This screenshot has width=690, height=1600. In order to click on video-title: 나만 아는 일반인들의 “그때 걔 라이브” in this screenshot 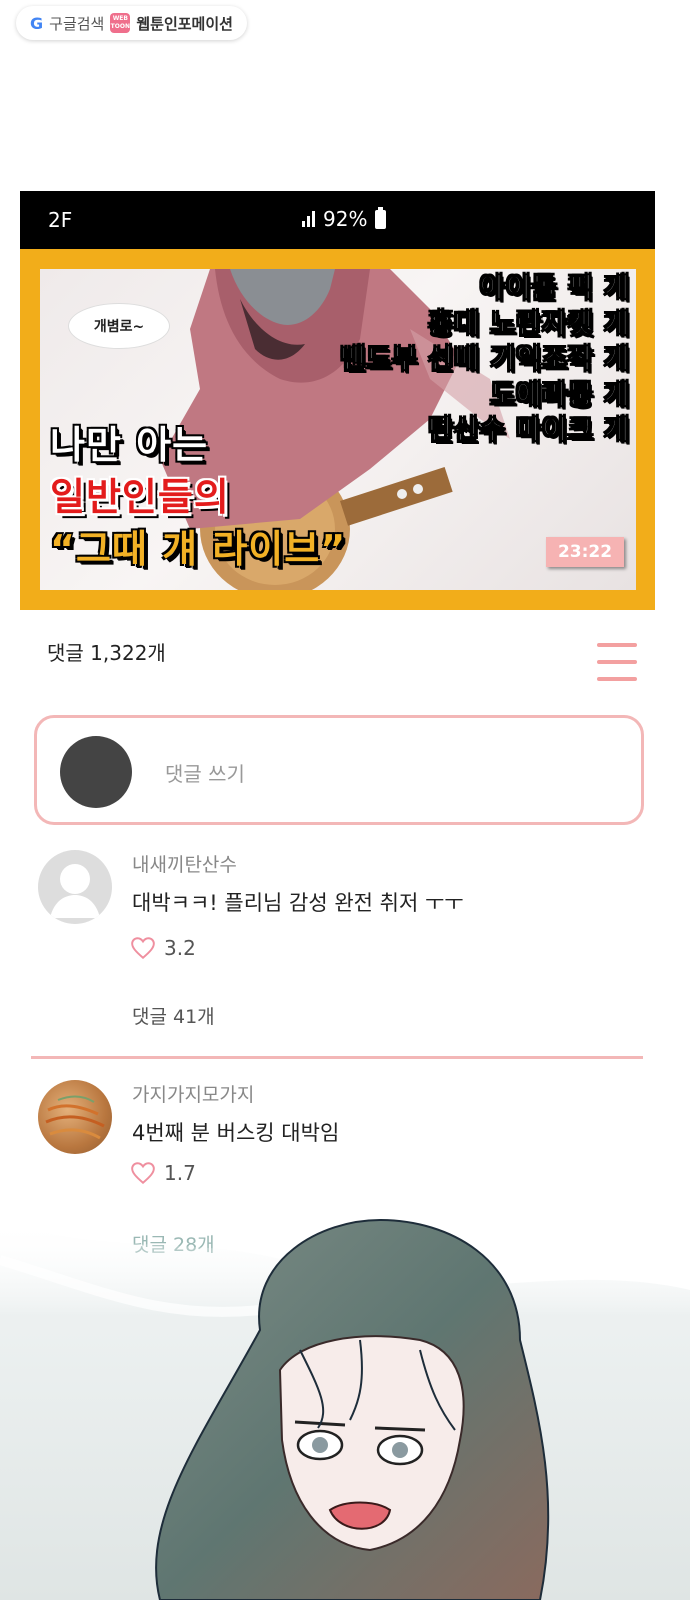, I will do `click(198, 497)`.